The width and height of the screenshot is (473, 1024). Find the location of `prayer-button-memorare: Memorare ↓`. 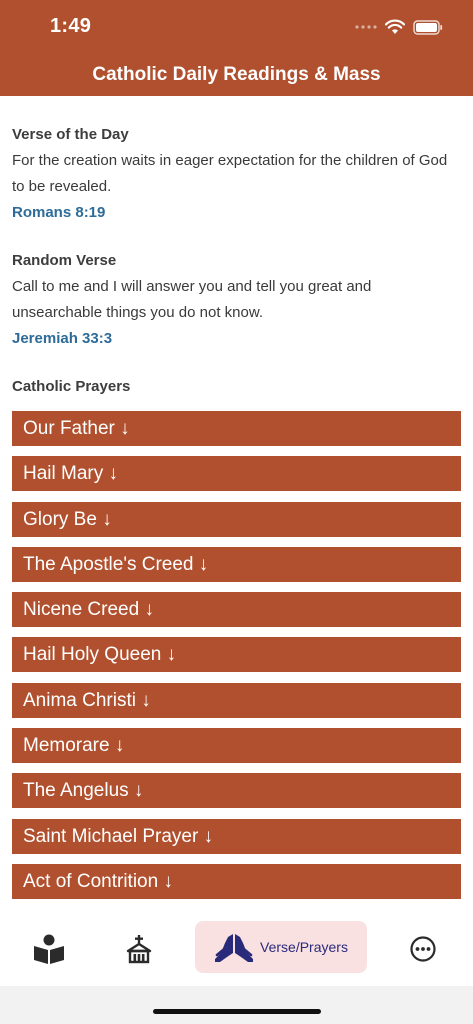

prayer-button-memorare: Memorare ↓ is located at coordinates (236, 746).